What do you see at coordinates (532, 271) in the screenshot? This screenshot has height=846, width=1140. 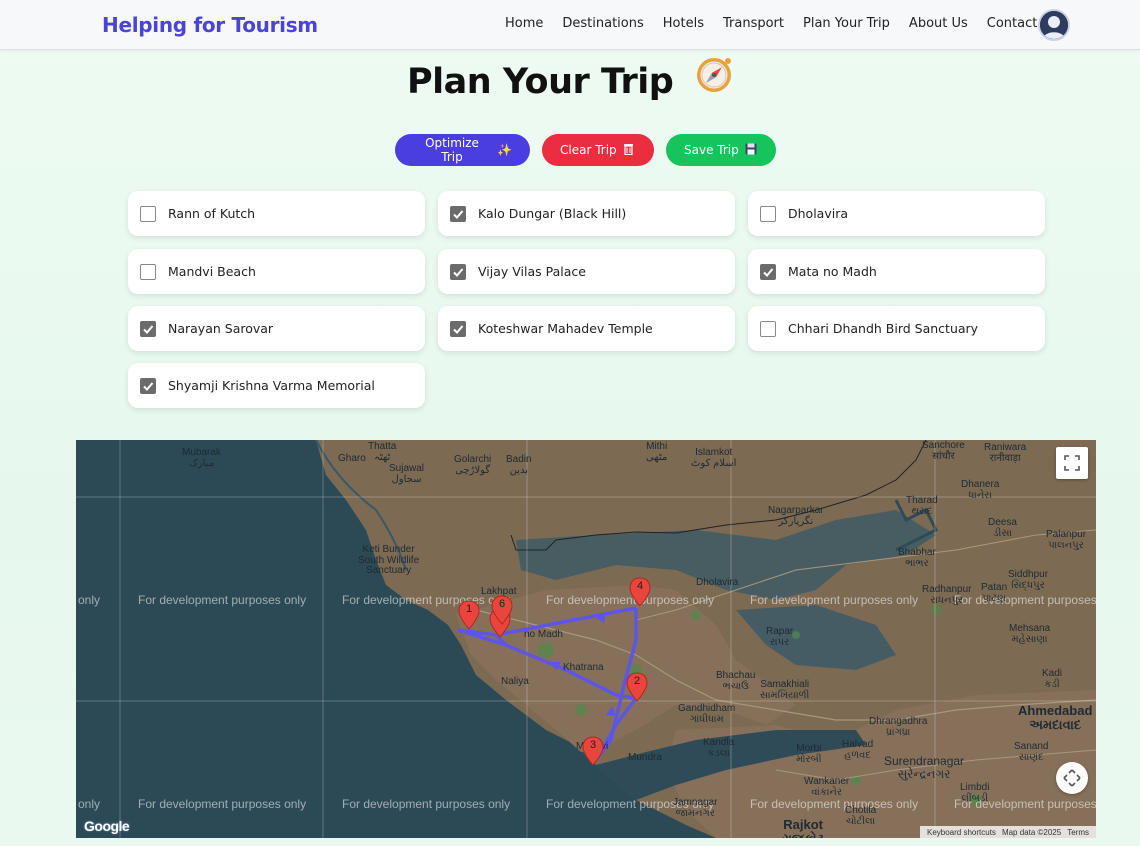 I see `destination-label: Vijay Vilas Palace` at bounding box center [532, 271].